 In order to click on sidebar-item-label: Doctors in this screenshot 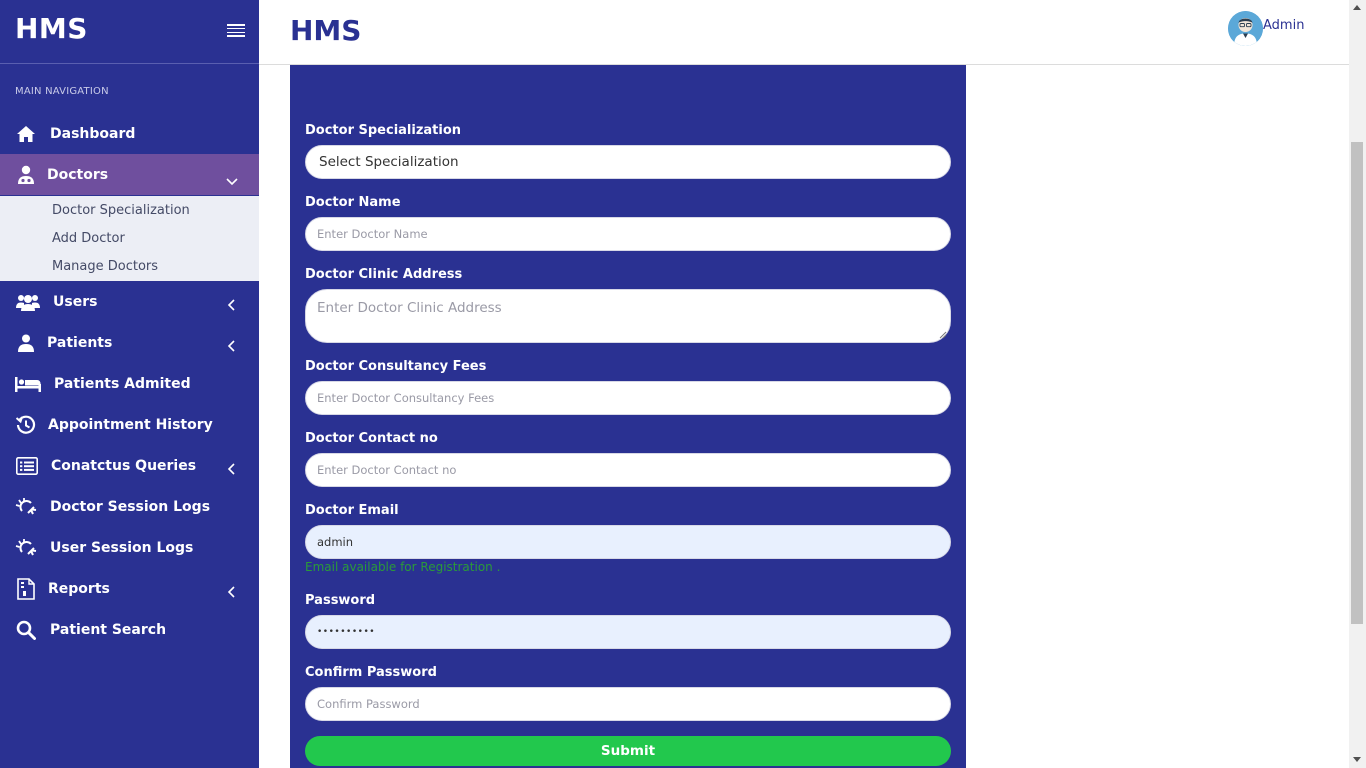, I will do `click(78, 174)`.